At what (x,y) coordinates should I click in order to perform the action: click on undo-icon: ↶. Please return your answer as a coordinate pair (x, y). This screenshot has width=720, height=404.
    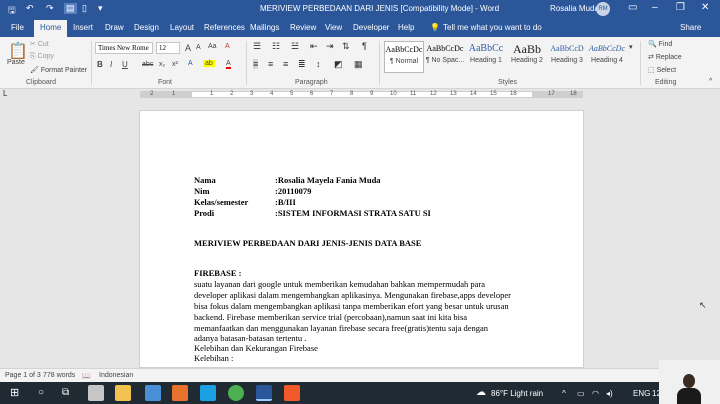
    Looking at the image, I should click on (30, 8).